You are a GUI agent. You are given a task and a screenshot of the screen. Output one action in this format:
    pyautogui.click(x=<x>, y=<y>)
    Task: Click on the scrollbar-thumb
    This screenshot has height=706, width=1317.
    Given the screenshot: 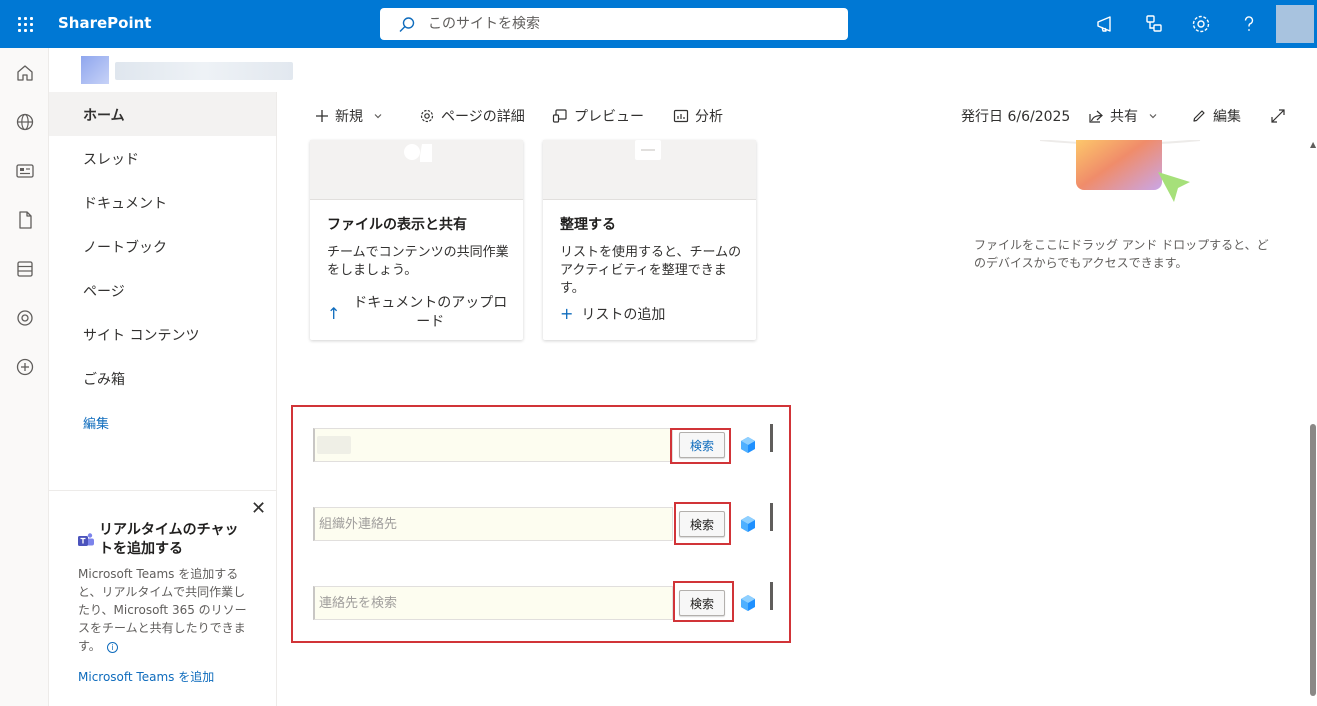 What is the action you would take?
    pyautogui.click(x=1313, y=560)
    